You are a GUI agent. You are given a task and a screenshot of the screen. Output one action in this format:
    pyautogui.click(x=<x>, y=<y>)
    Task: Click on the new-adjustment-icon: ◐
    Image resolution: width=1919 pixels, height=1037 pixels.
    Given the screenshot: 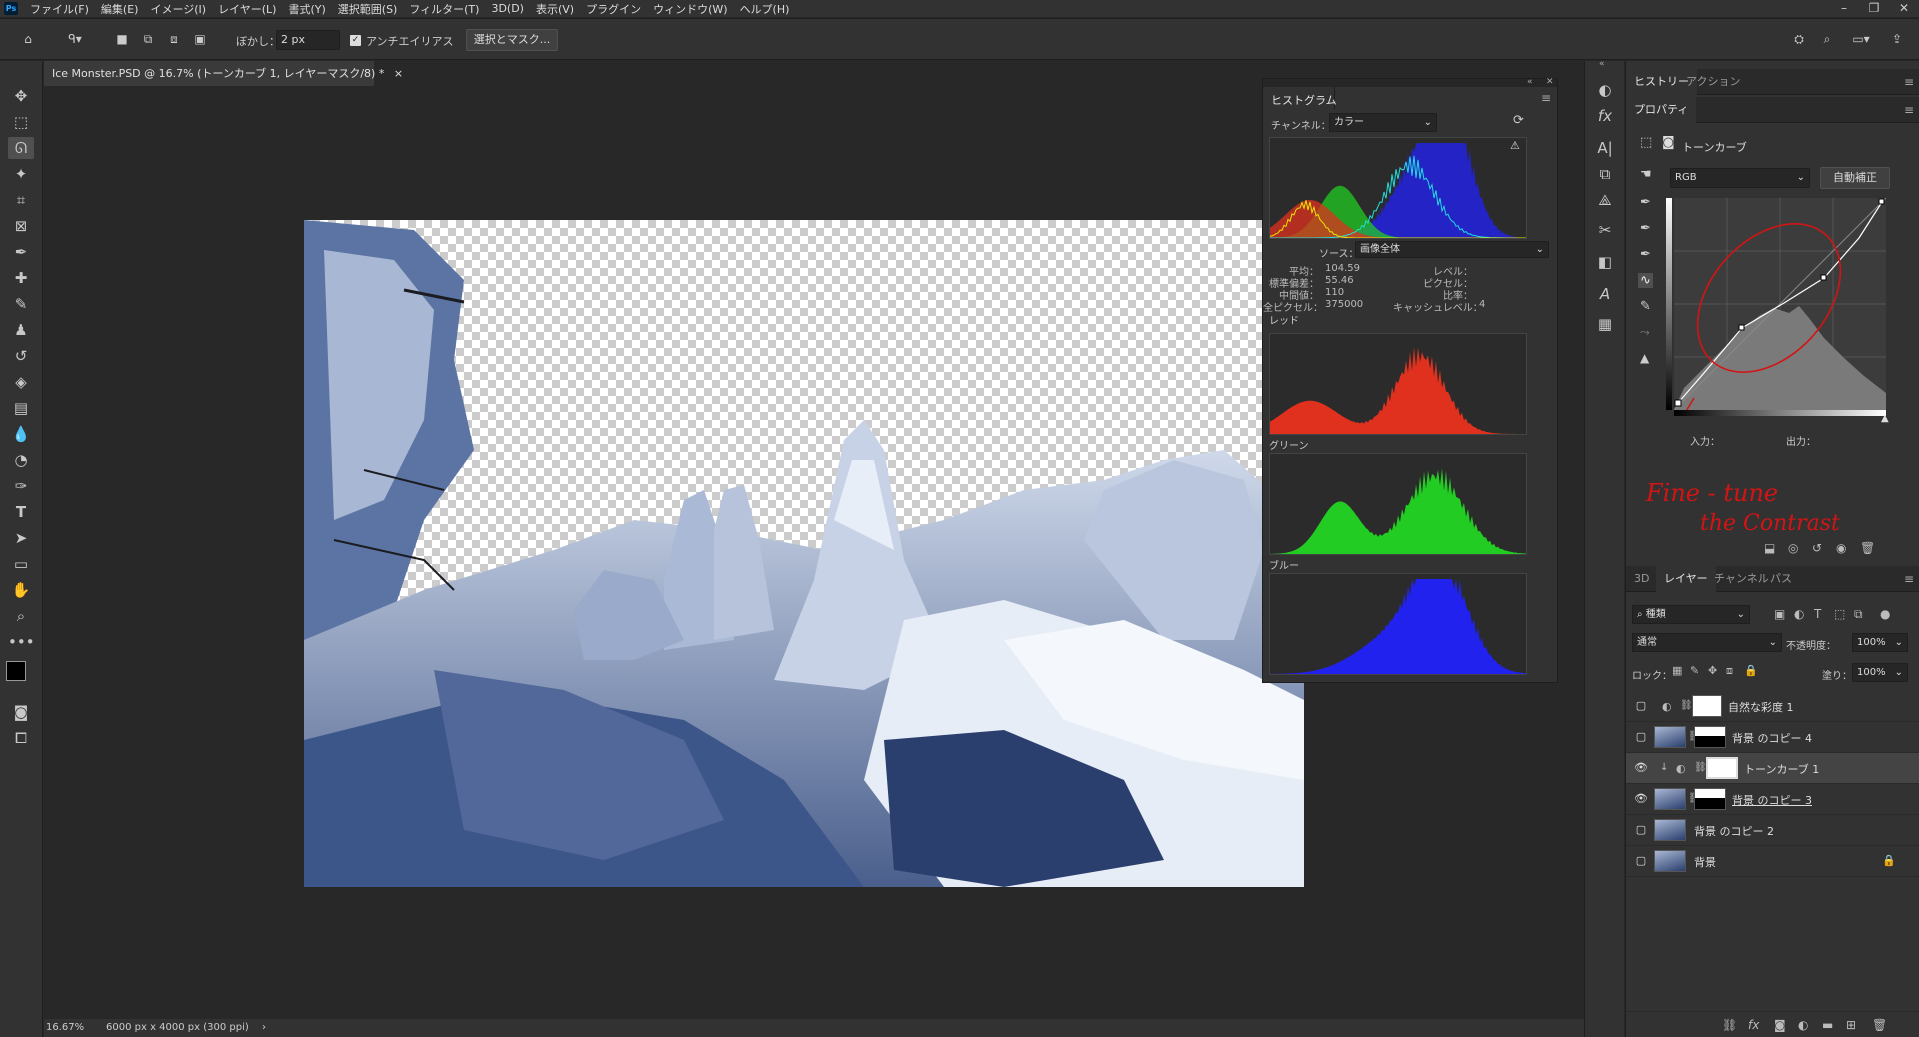 What is the action you would take?
    pyautogui.click(x=1803, y=1025)
    